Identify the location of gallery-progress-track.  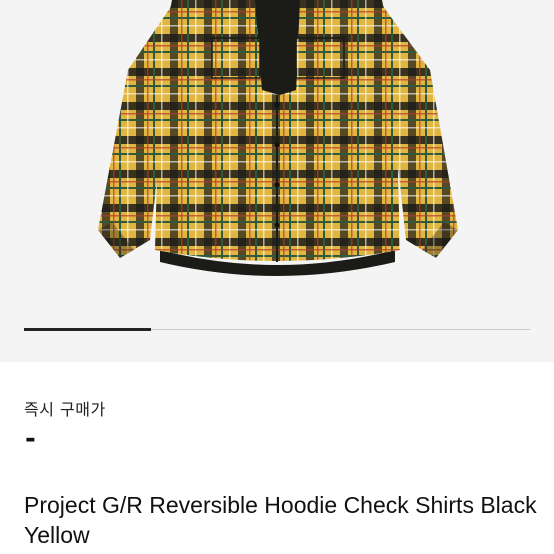
(277, 329).